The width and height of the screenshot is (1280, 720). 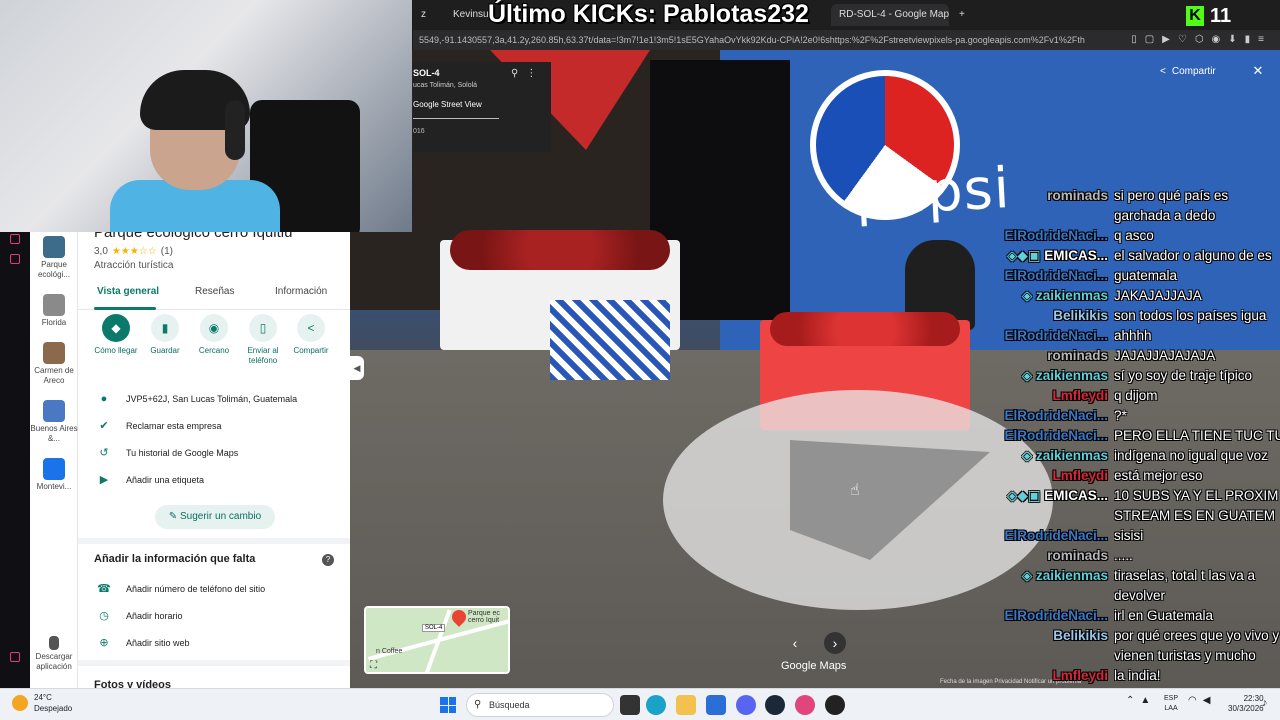 What do you see at coordinates (214, 480) in the screenshot?
I see `add-label-row: ▶ Añadir una etiqueta` at bounding box center [214, 480].